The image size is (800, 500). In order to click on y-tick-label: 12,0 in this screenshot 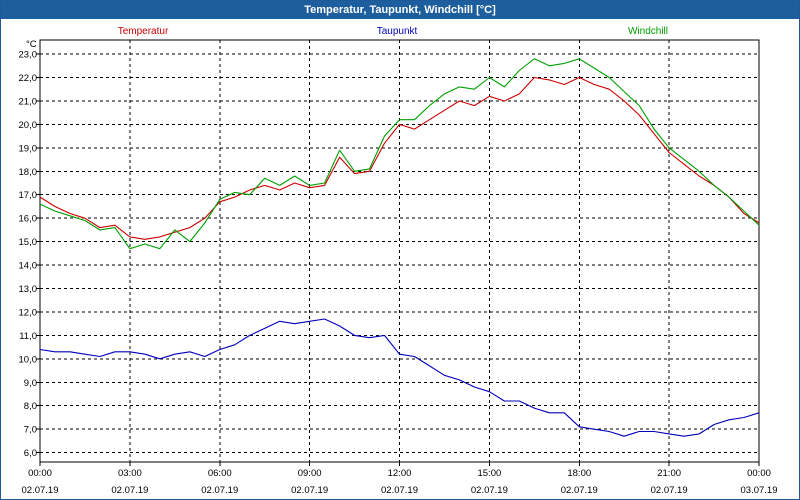, I will do `click(28, 312)`.